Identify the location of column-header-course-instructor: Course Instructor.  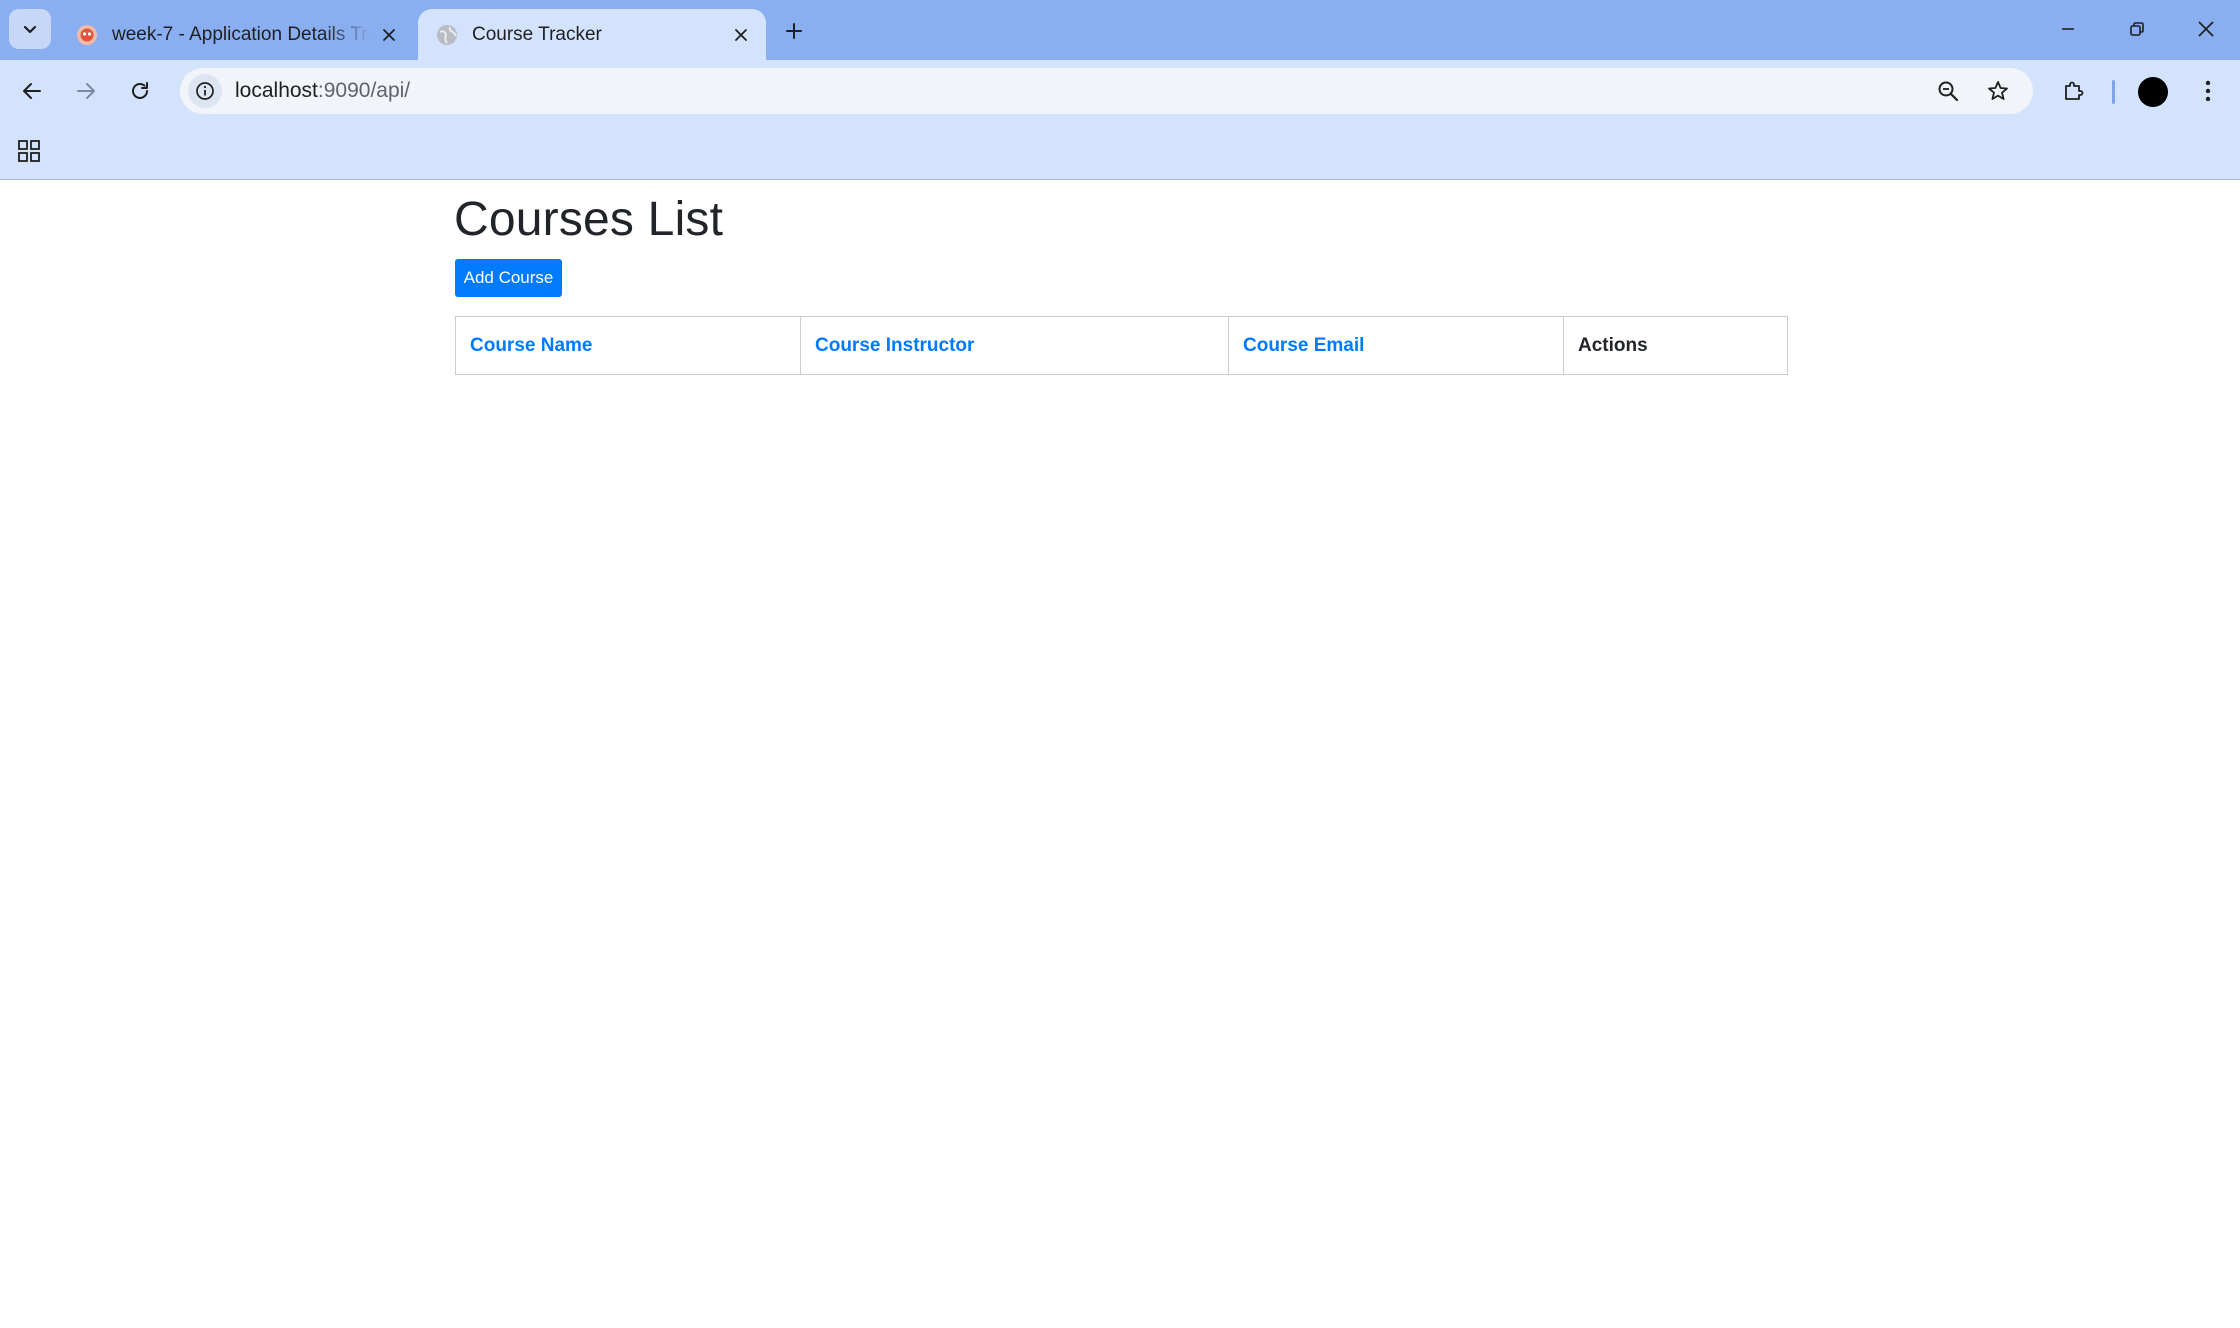
(1014, 345).